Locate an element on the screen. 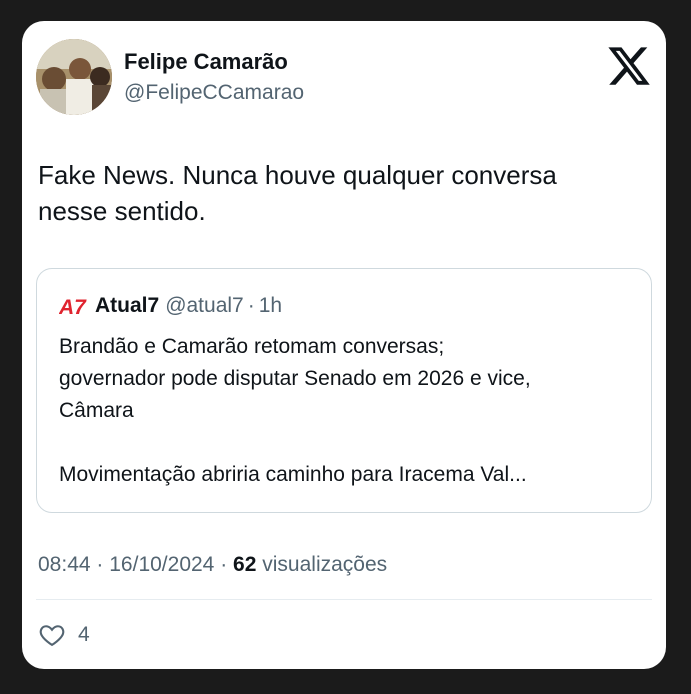 The image size is (691, 694). like-count: 4 is located at coordinates (84, 634).